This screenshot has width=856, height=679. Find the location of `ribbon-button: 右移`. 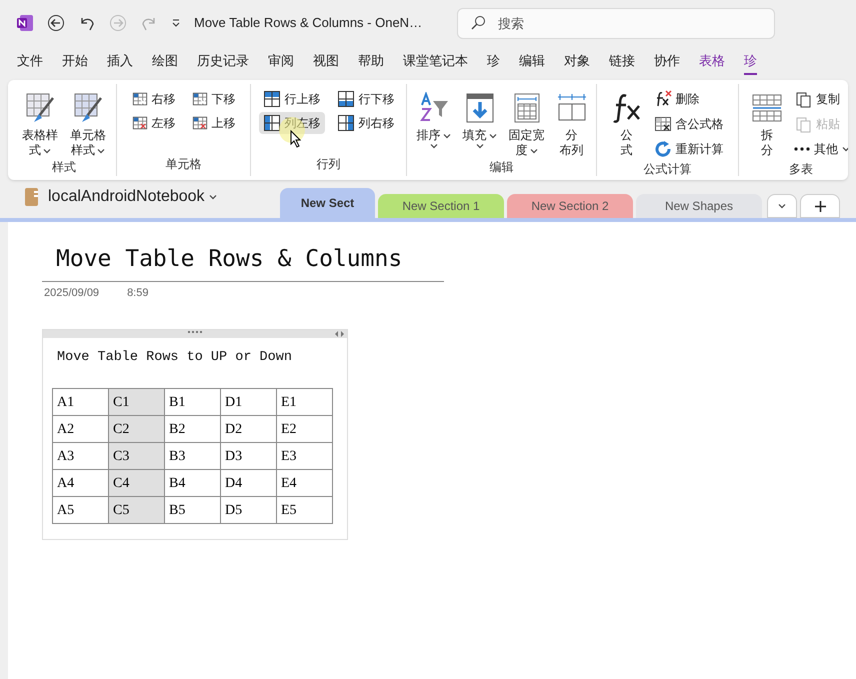

ribbon-button: 右移 is located at coordinates (154, 99).